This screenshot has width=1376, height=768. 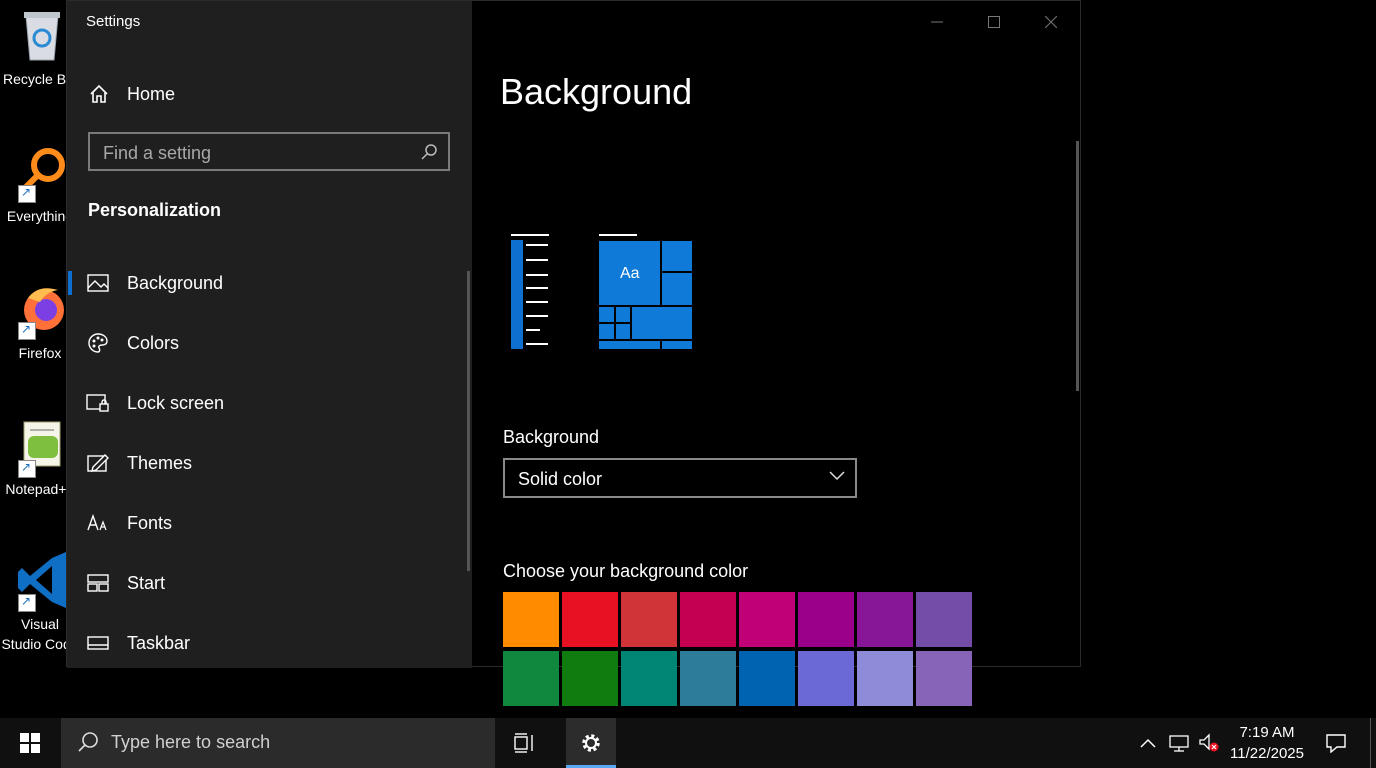 What do you see at coordinates (278, 743) in the screenshot?
I see `taskbar-search-box: Type here to search` at bounding box center [278, 743].